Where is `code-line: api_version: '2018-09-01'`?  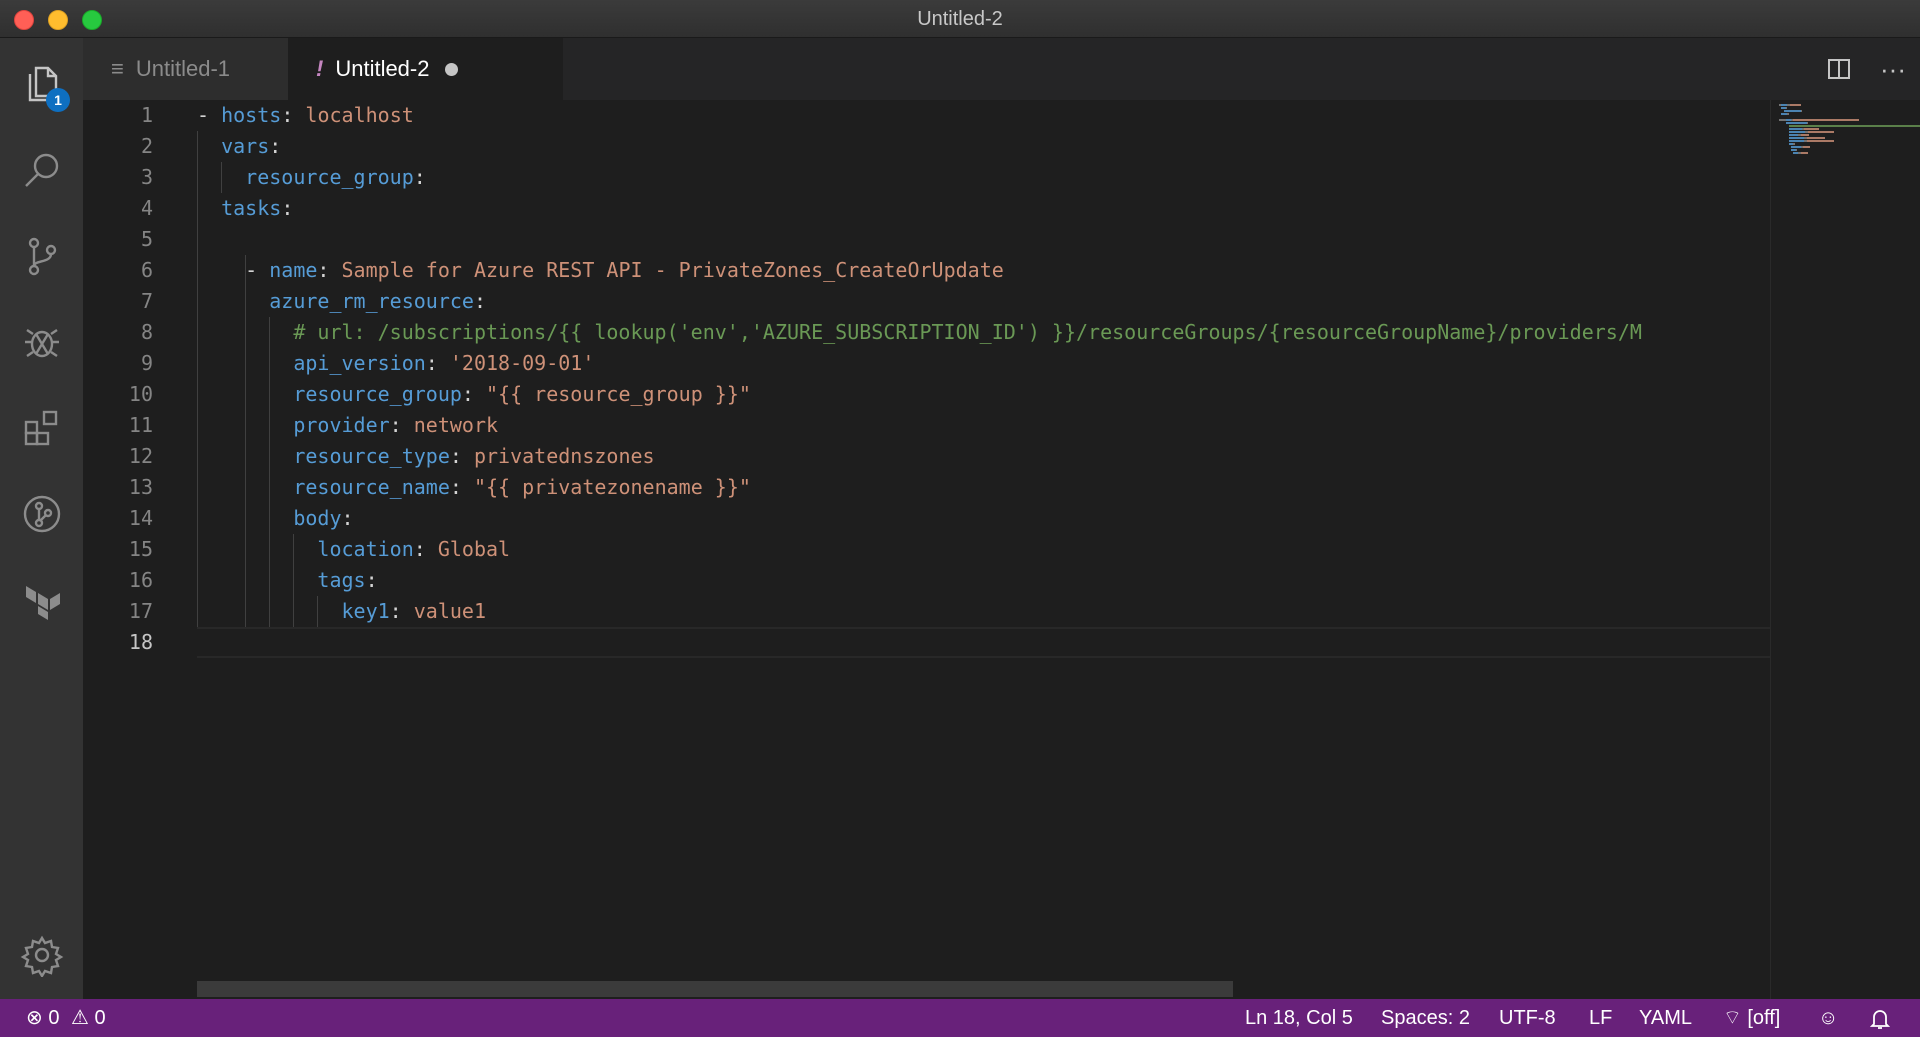 code-line: api_version: '2018-09-01' is located at coordinates (395, 363).